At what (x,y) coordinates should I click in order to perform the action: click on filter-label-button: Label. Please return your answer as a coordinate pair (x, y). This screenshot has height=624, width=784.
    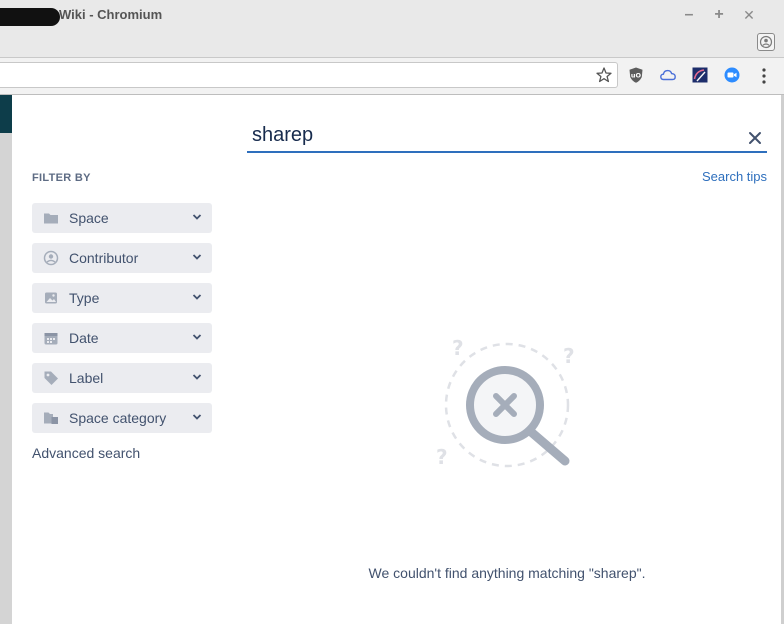
    Looking at the image, I should click on (122, 378).